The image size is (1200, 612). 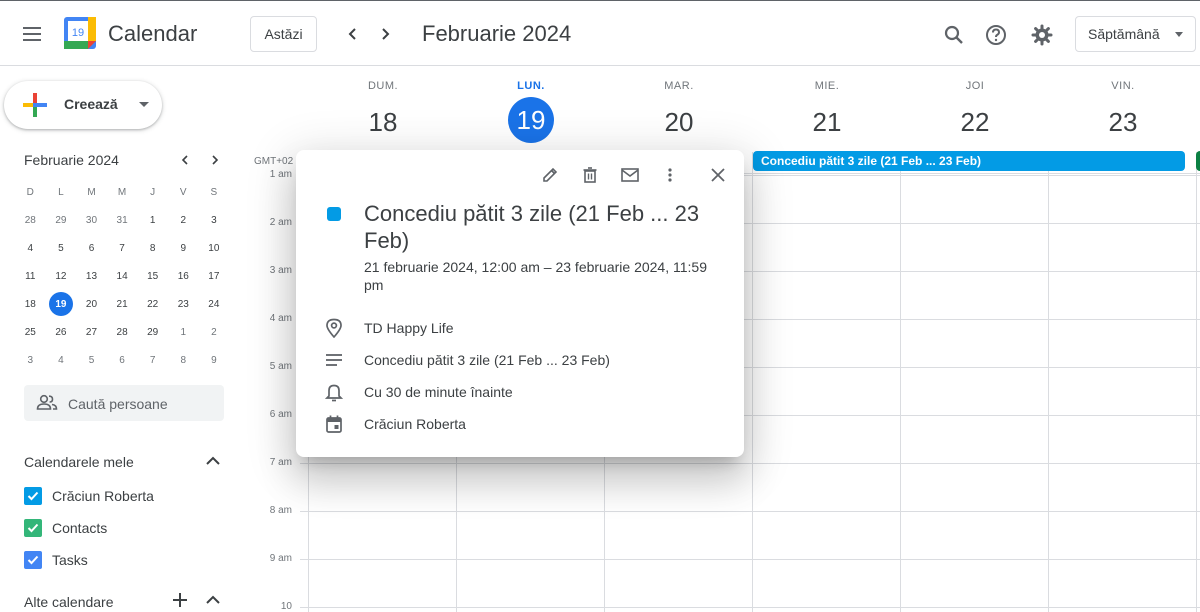 What do you see at coordinates (280, 366) in the screenshot?
I see `hour-label: 5 am` at bounding box center [280, 366].